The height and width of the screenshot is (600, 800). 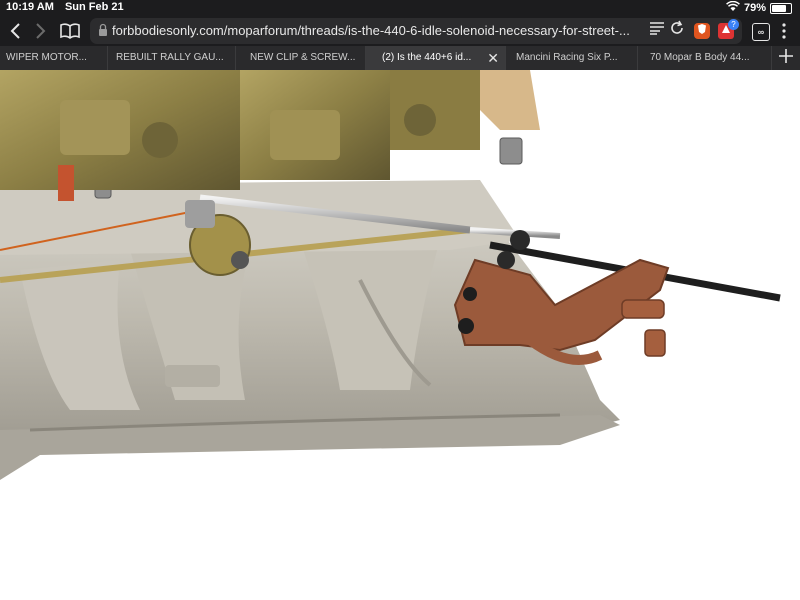 I want to click on back-button, so click(x=16, y=31).